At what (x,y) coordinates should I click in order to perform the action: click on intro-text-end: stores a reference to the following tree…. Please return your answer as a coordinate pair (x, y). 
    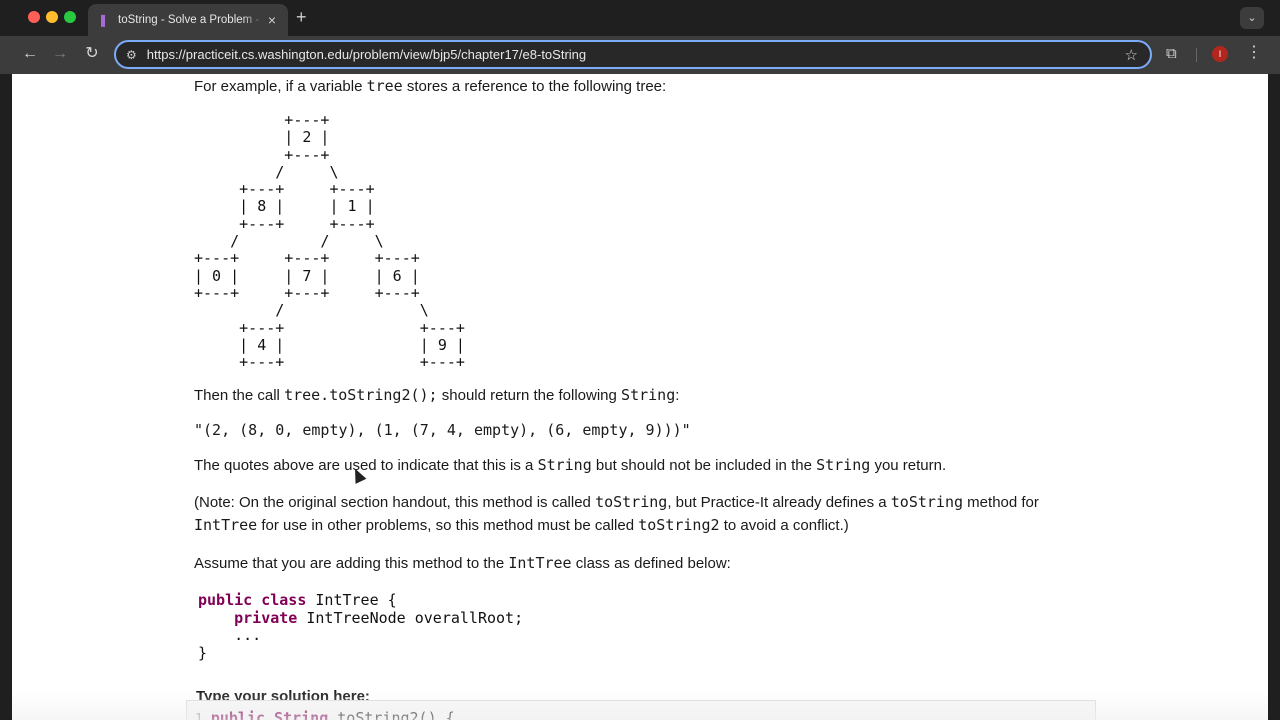
    Looking at the image, I should click on (534, 86).